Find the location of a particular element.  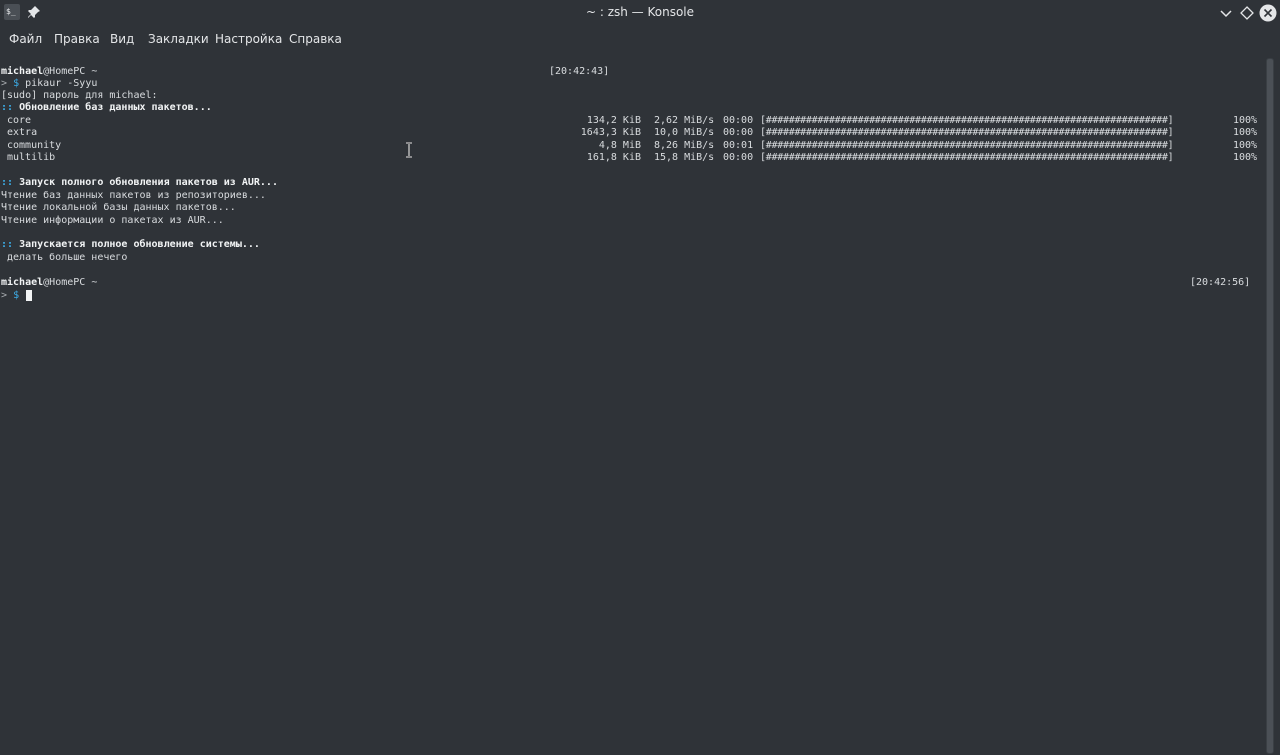

menu-settings: Настройка is located at coordinates (248, 39).